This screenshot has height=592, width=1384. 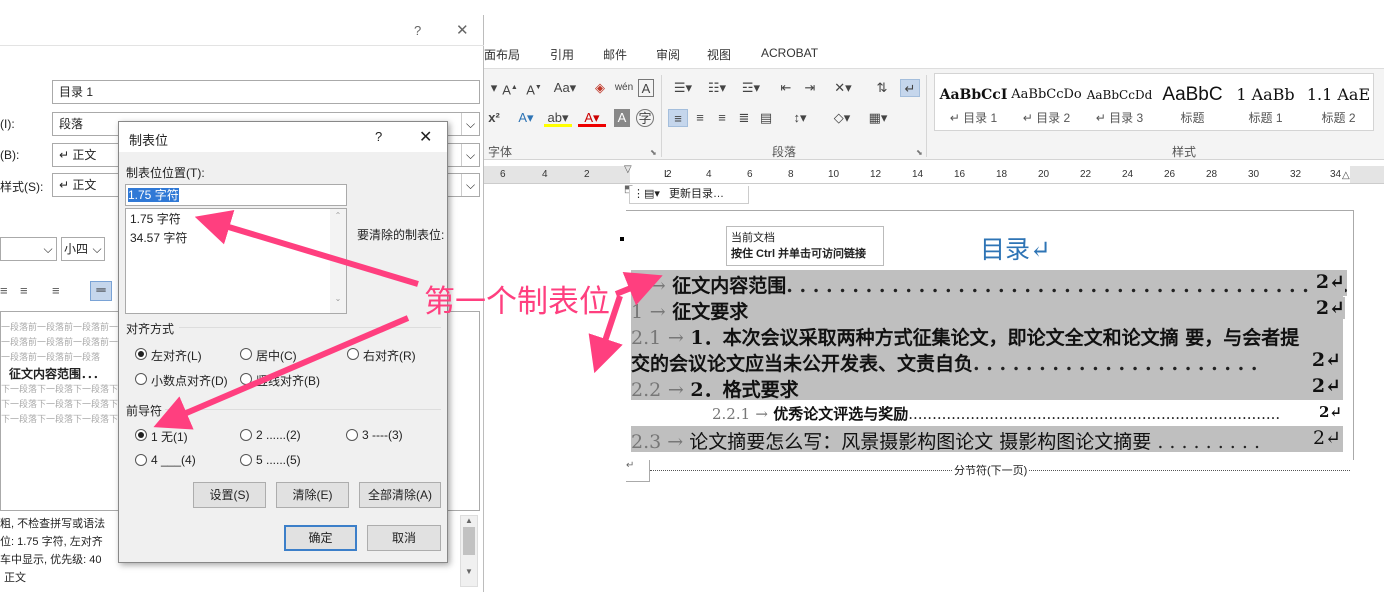 I want to click on annotation-arrows, so click(x=408, y=319).